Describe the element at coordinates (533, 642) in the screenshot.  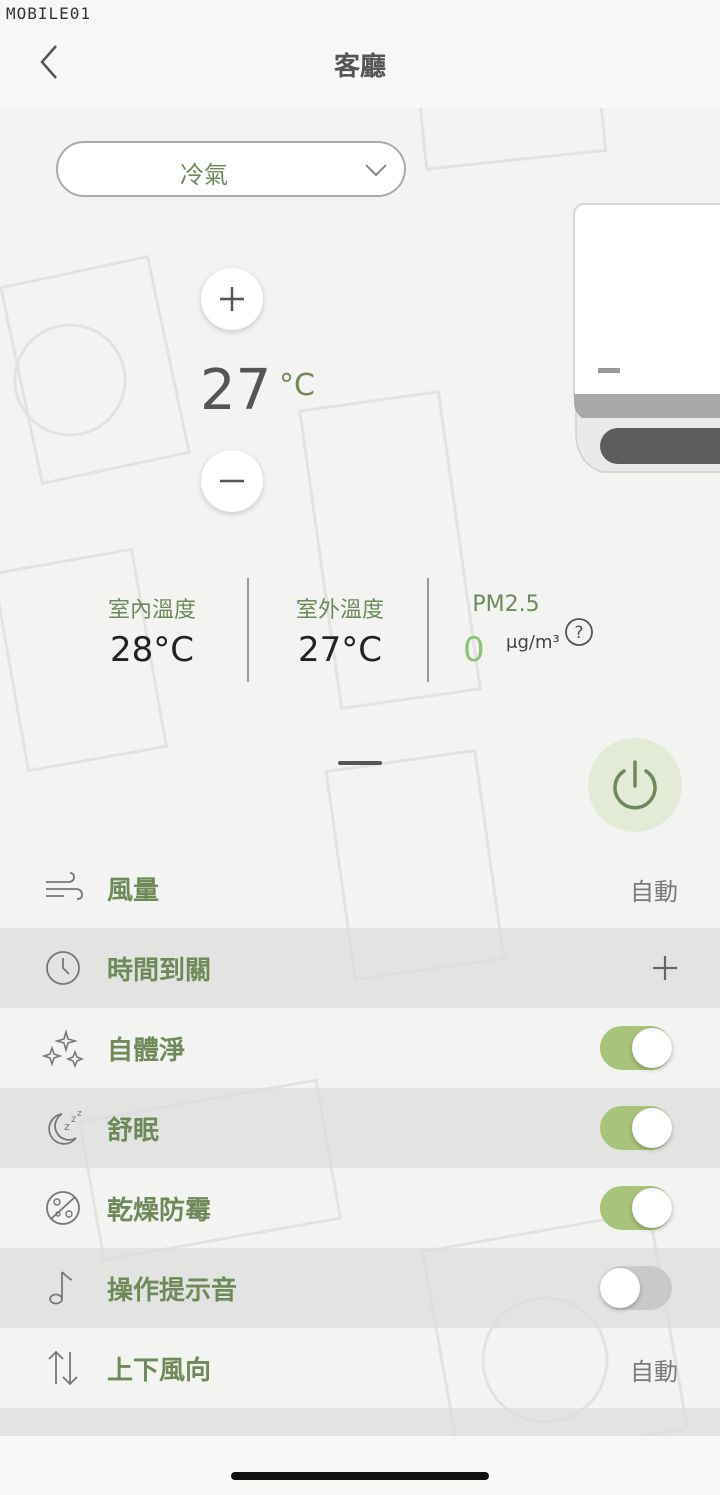
I see `pm25-unit: μg/m³` at that location.